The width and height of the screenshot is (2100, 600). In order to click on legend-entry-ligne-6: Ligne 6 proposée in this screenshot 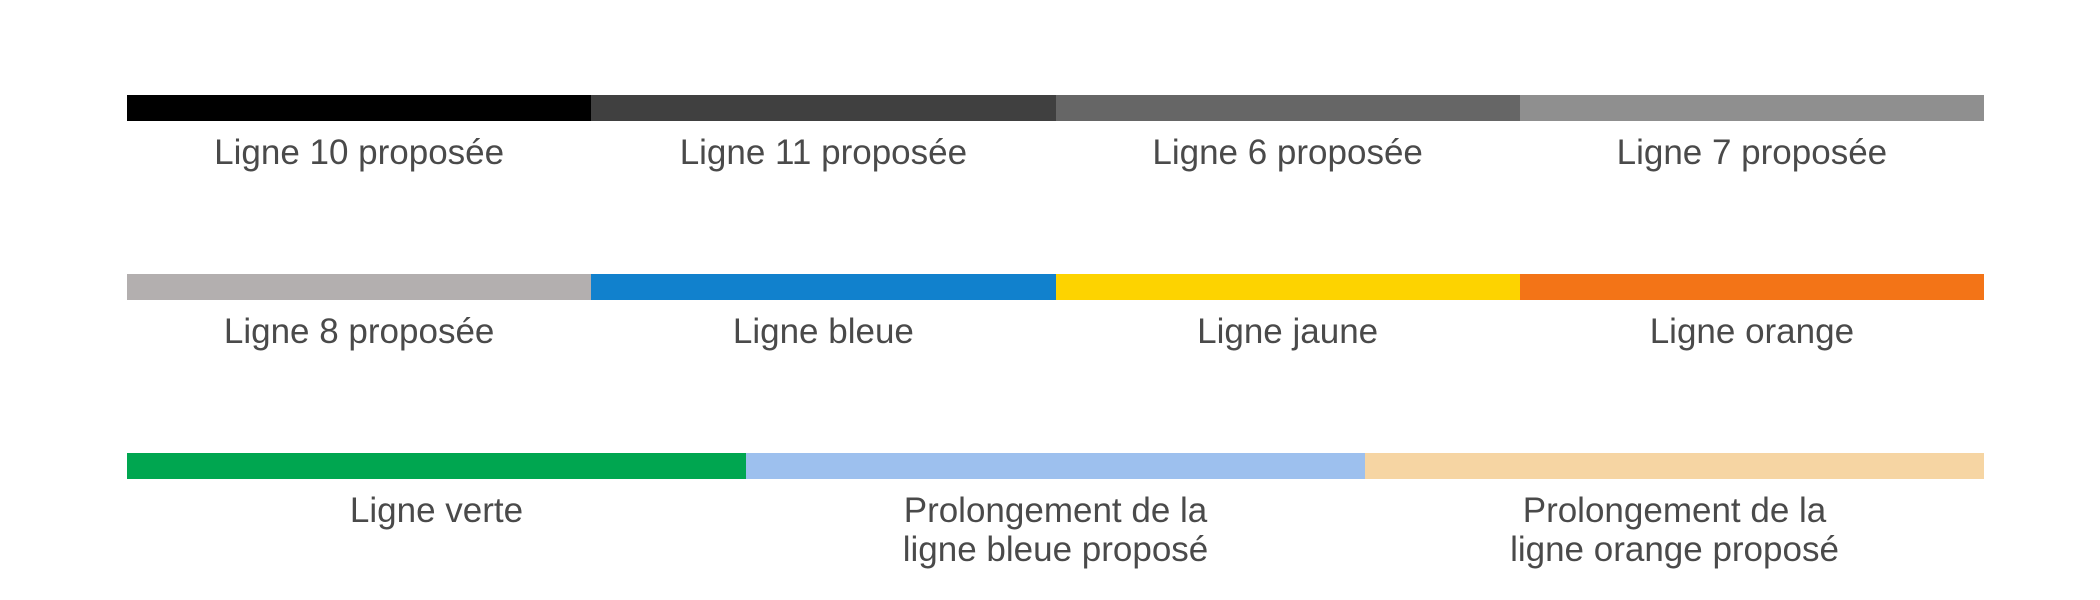, I will do `click(1287, 133)`.